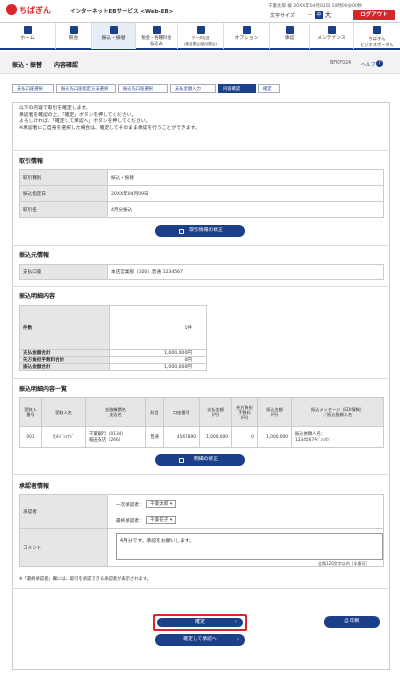 This screenshot has height=683, width=400. Describe the element at coordinates (122, 12) in the screenshot. I see `service-name: インターネットEBサービス <Web-EB>` at that location.